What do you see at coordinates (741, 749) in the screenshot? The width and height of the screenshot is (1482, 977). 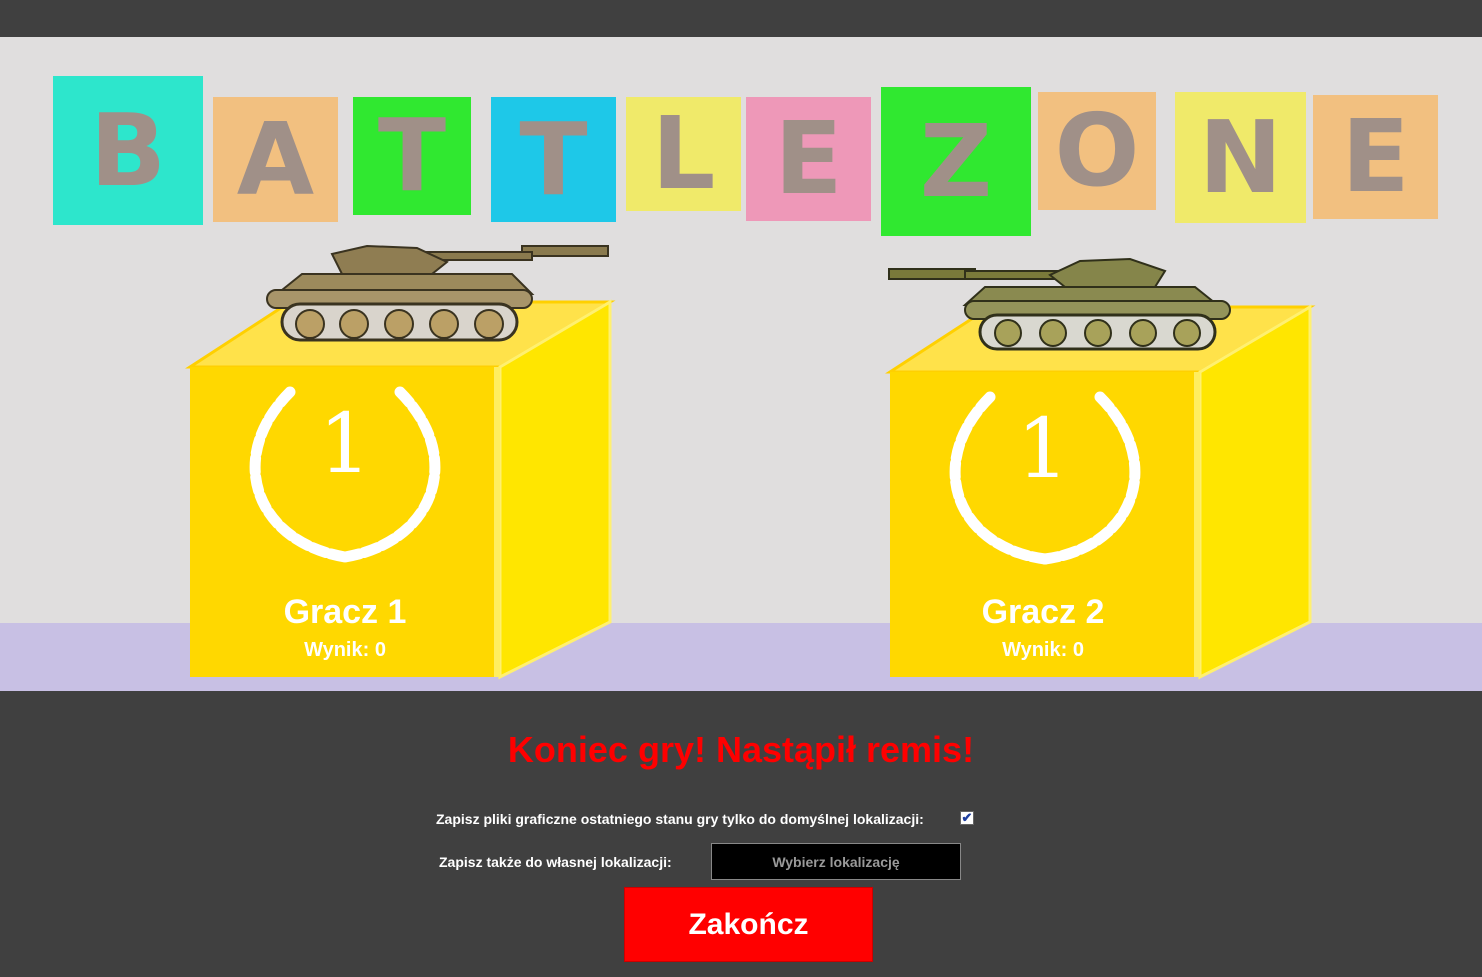 I see `result-message: Koniec gry! Nastąpił remis!` at bounding box center [741, 749].